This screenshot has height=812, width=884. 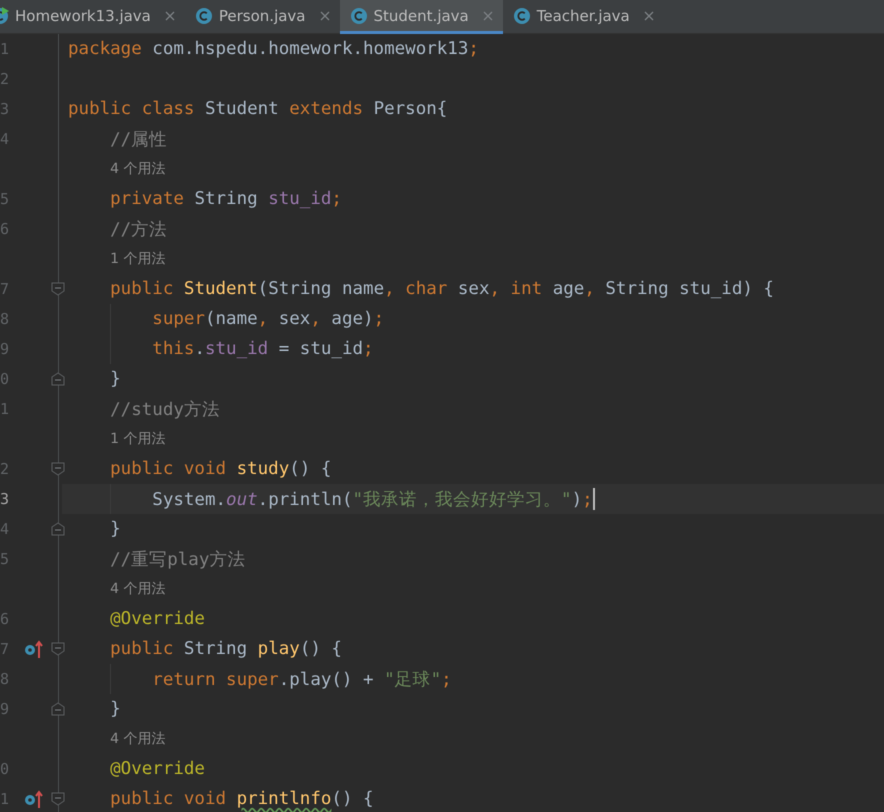 I want to click on code-line: //重写play方法, so click(x=177, y=560).